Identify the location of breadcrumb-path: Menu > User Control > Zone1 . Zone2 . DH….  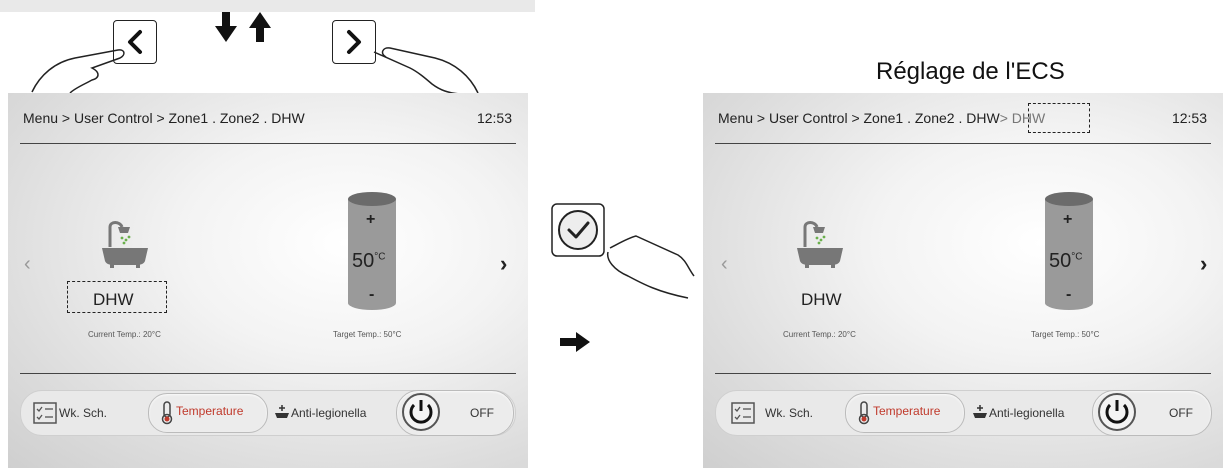
(859, 118).